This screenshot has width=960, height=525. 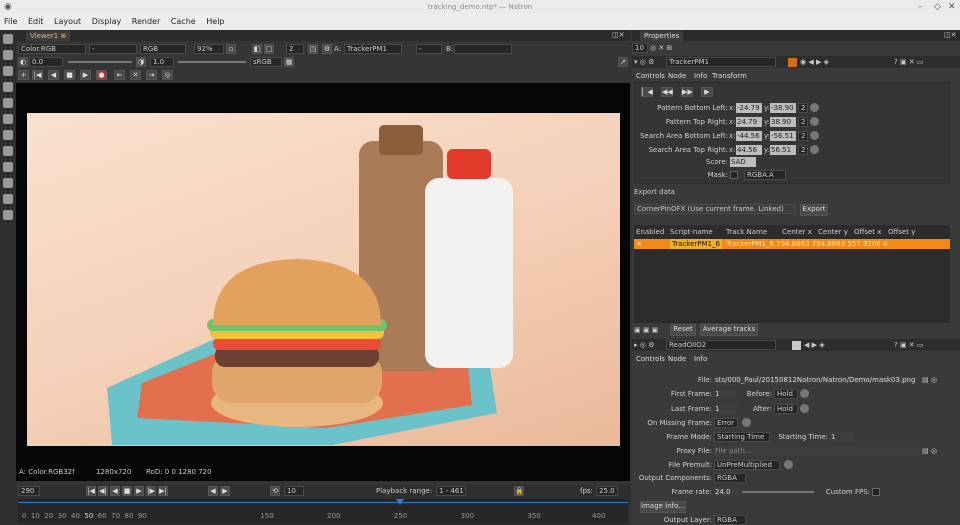 What do you see at coordinates (275, 491) in the screenshot?
I see `loop-icon: ⟲` at bounding box center [275, 491].